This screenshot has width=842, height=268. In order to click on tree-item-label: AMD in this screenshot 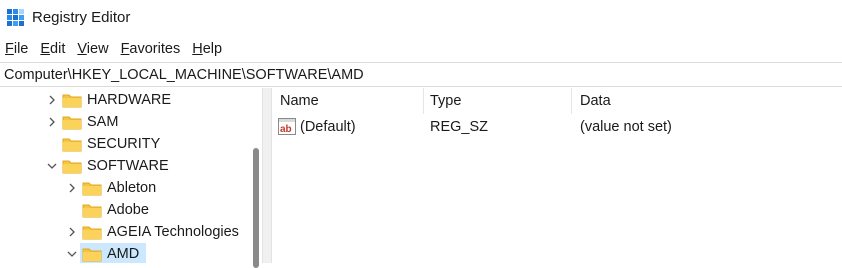, I will do `click(123, 254)`.